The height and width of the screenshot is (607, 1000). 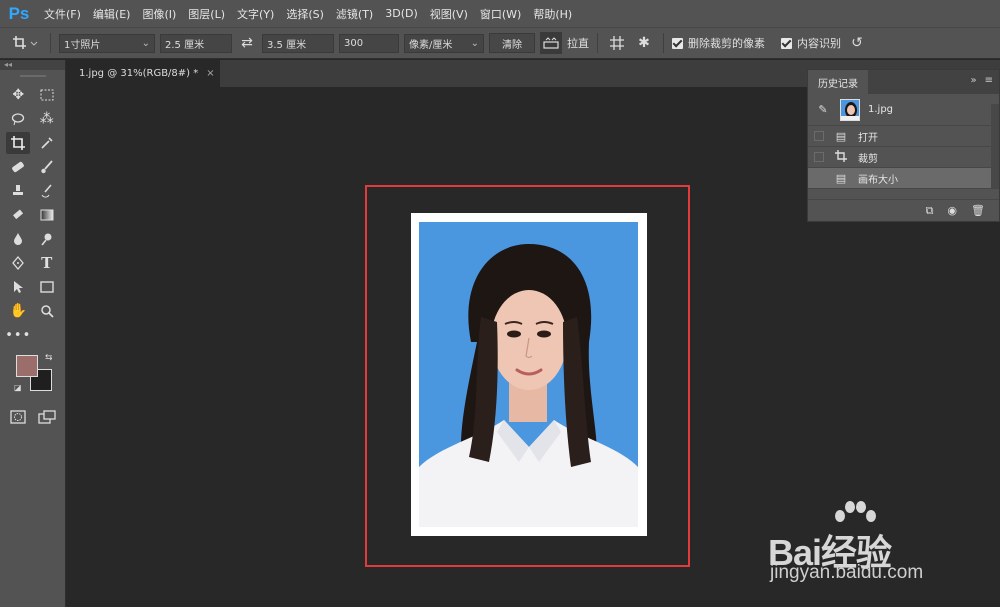 What do you see at coordinates (47, 417) in the screenshot?
I see `screen-mode-icon` at bounding box center [47, 417].